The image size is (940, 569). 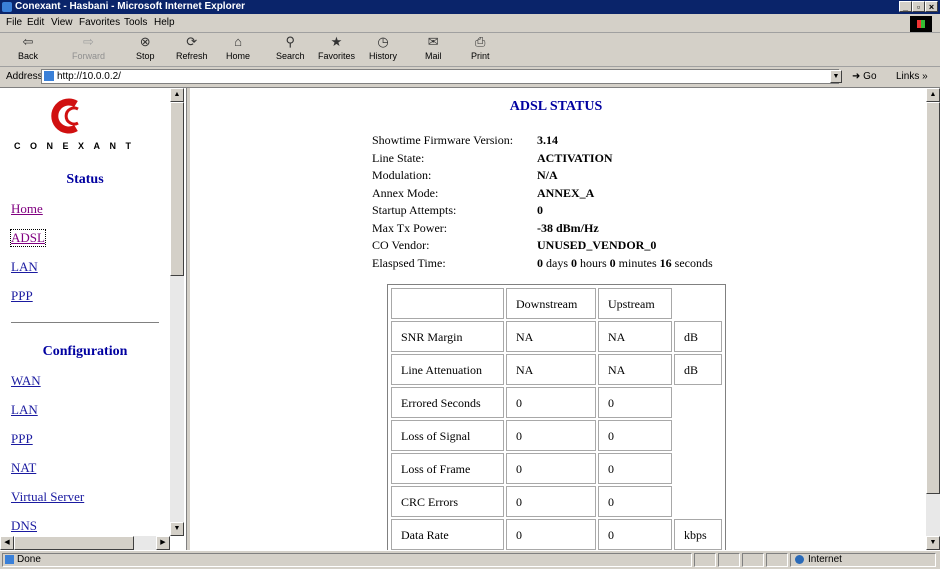 I want to click on row-label: Loss of Signal, so click(x=447, y=435).